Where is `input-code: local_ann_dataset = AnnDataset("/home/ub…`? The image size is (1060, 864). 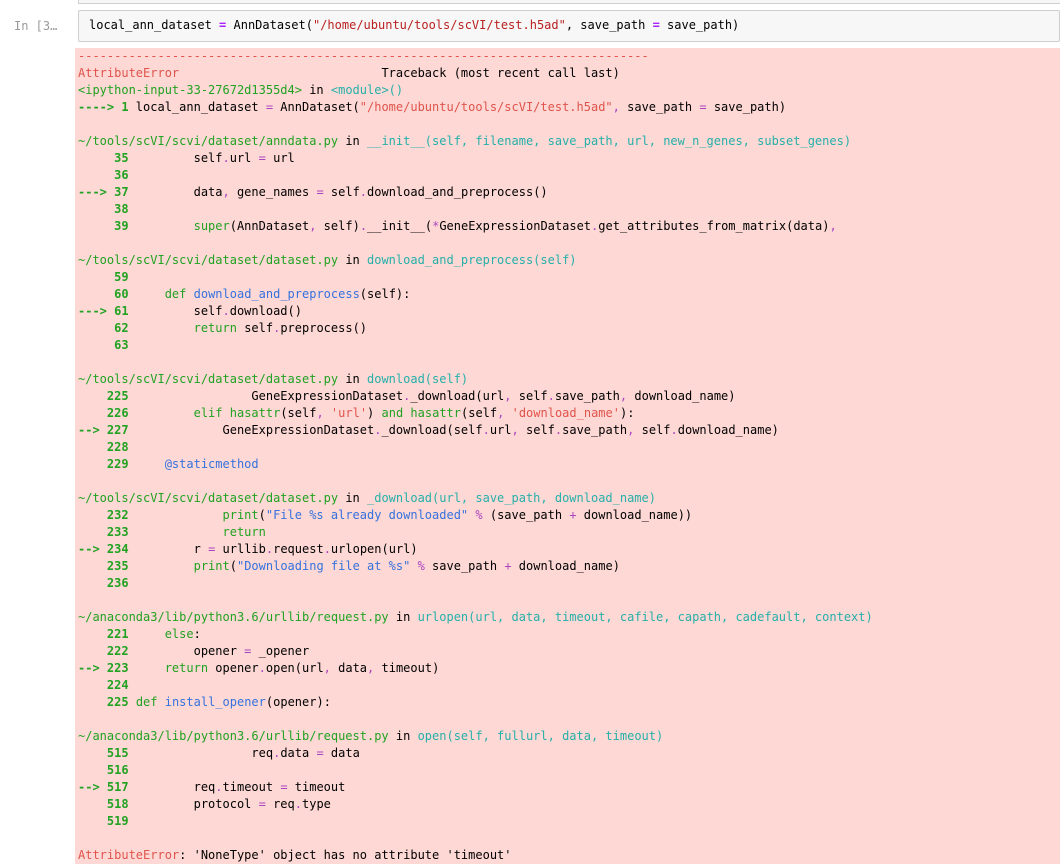 input-code: local_ann_dataset = AnnDataset("/home/ub… is located at coordinates (570, 25).